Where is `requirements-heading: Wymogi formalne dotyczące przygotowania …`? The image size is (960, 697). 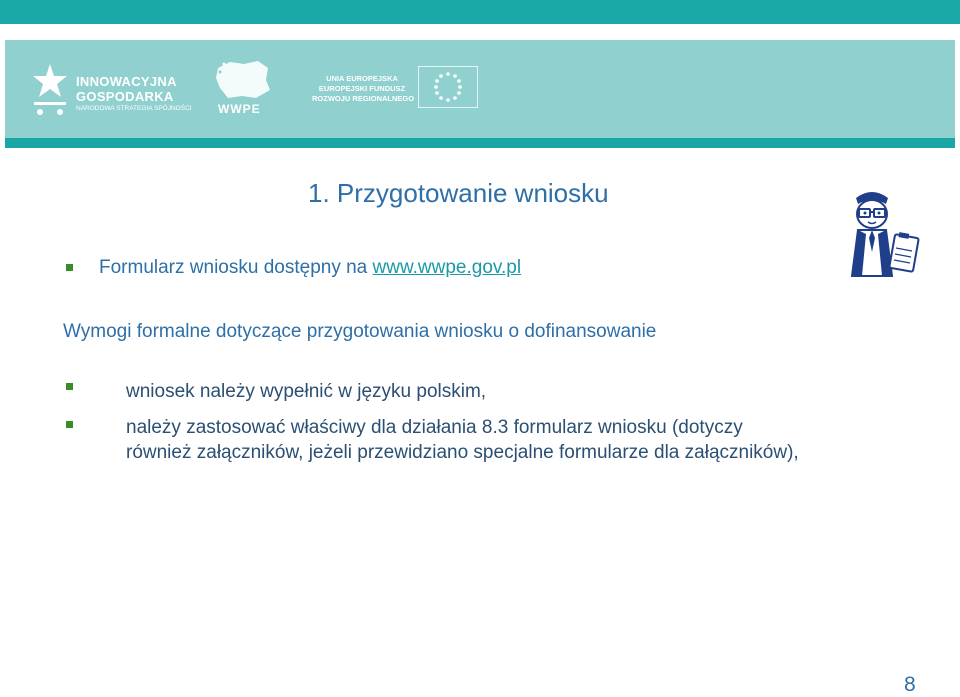
requirements-heading: Wymogi formalne dotyczące przygotowania … is located at coordinates (360, 331).